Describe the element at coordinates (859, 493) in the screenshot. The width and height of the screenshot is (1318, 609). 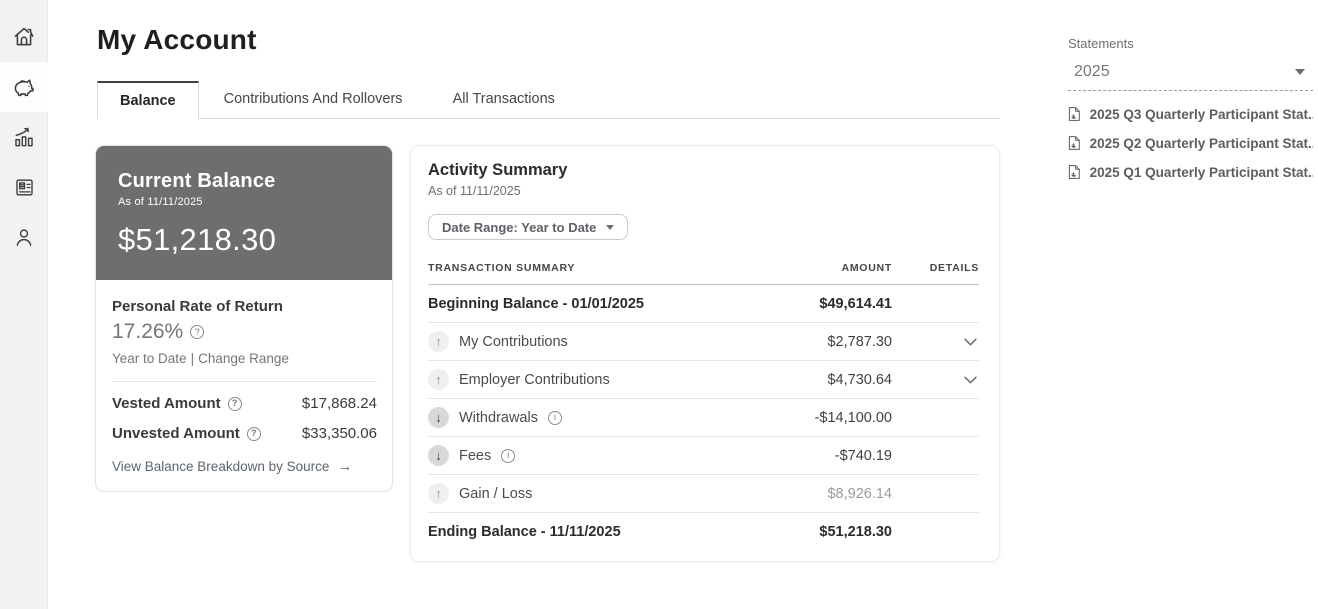
I see `row-amount: $8,926.14` at that location.